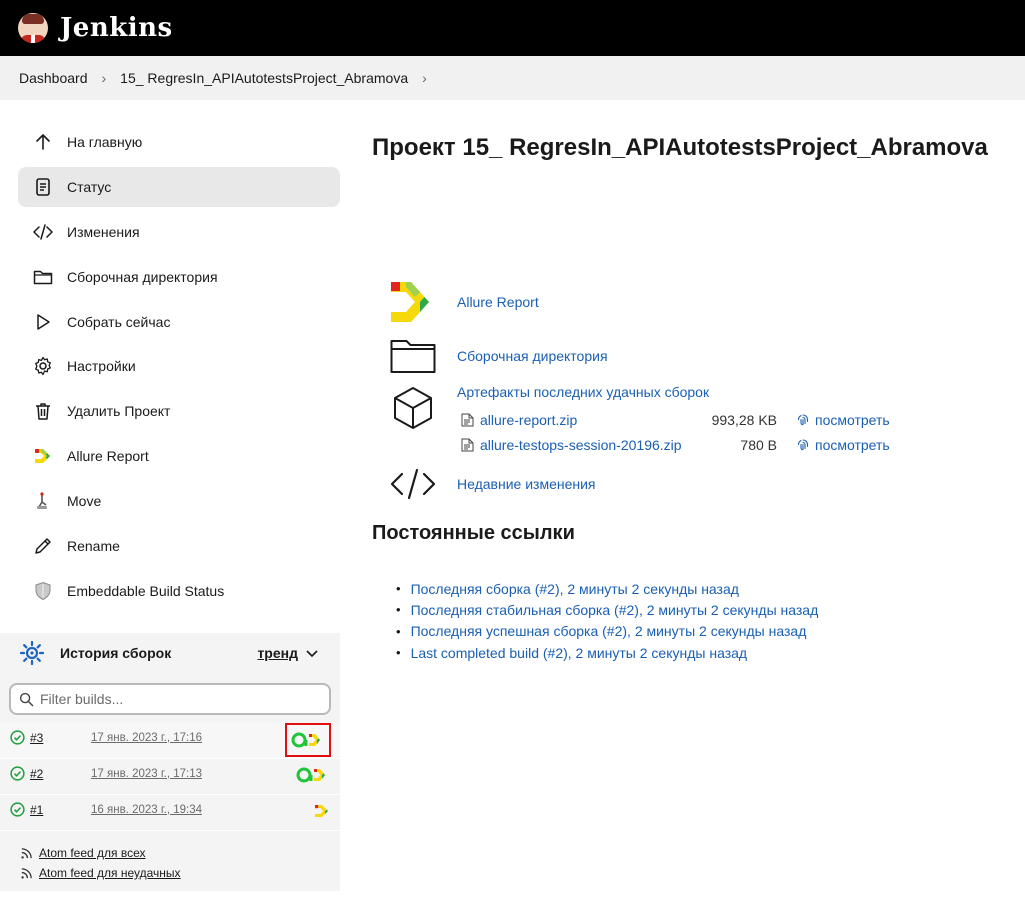 The width and height of the screenshot is (1025, 897). What do you see at coordinates (498, 302) in the screenshot?
I see `allure-report-link: Allure Report` at bounding box center [498, 302].